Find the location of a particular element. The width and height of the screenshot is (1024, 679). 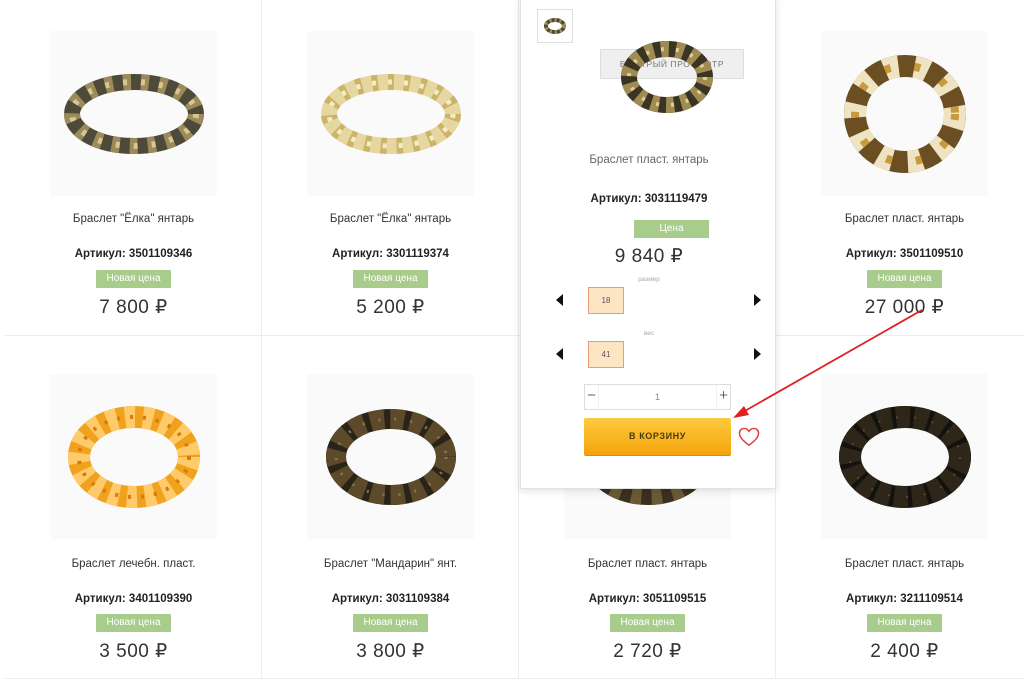

product-sku: Артикул: 3501109510 is located at coordinates (904, 254).